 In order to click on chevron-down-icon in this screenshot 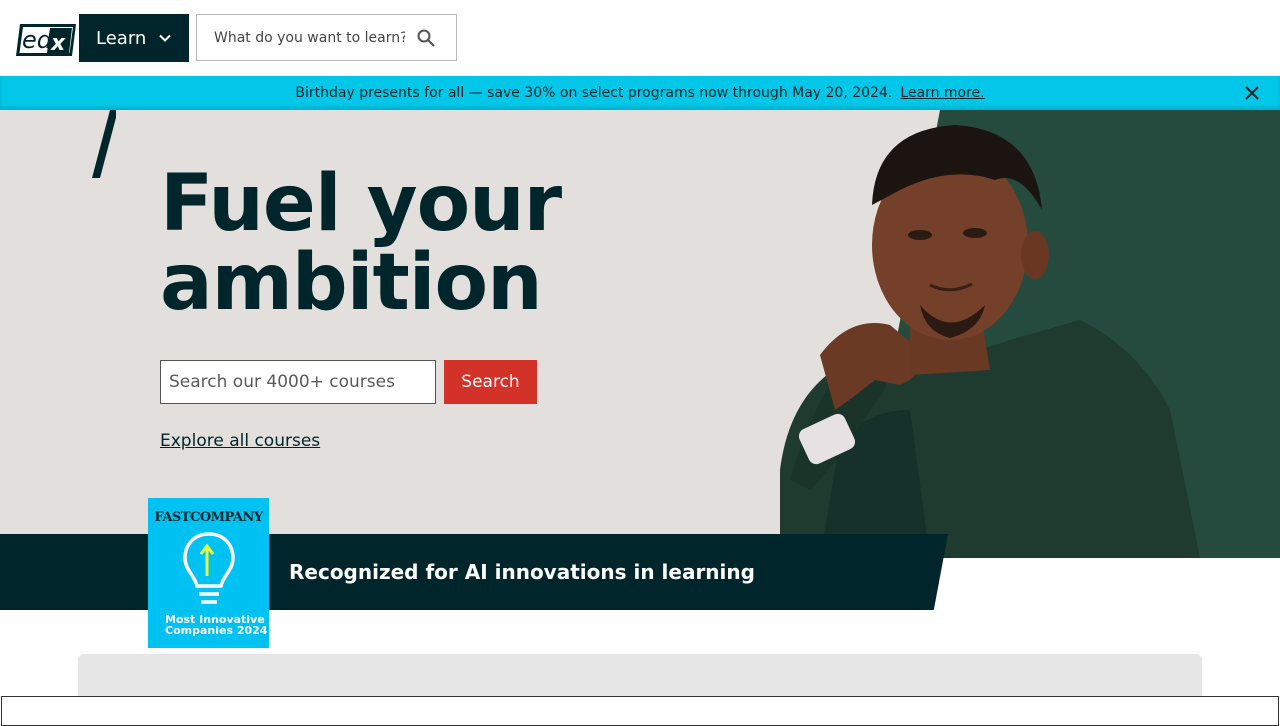, I will do `click(165, 38)`.